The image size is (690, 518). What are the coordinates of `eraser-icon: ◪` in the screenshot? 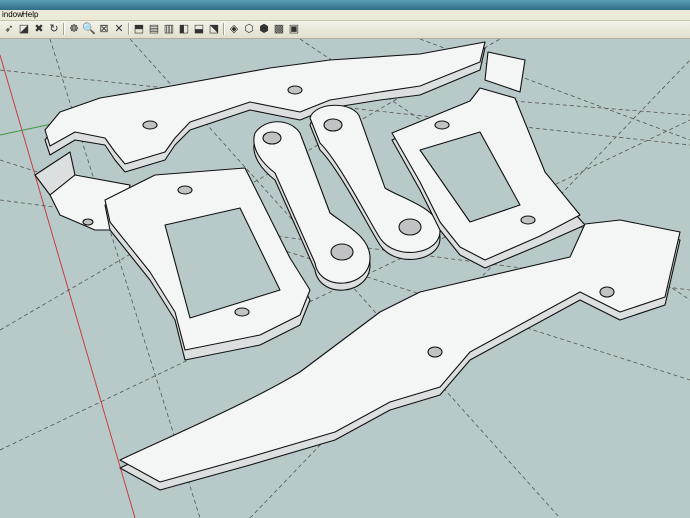 It's located at (24, 29).